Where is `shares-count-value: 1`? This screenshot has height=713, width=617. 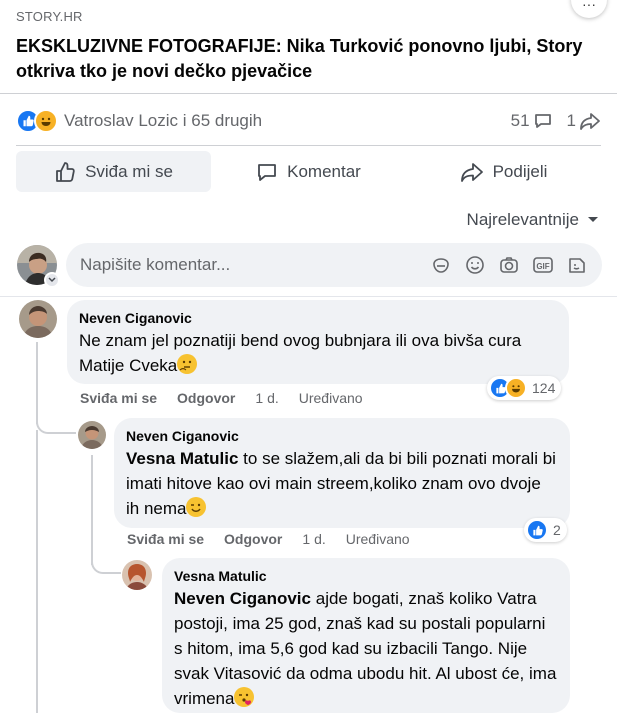
shares-count-value: 1 is located at coordinates (571, 120).